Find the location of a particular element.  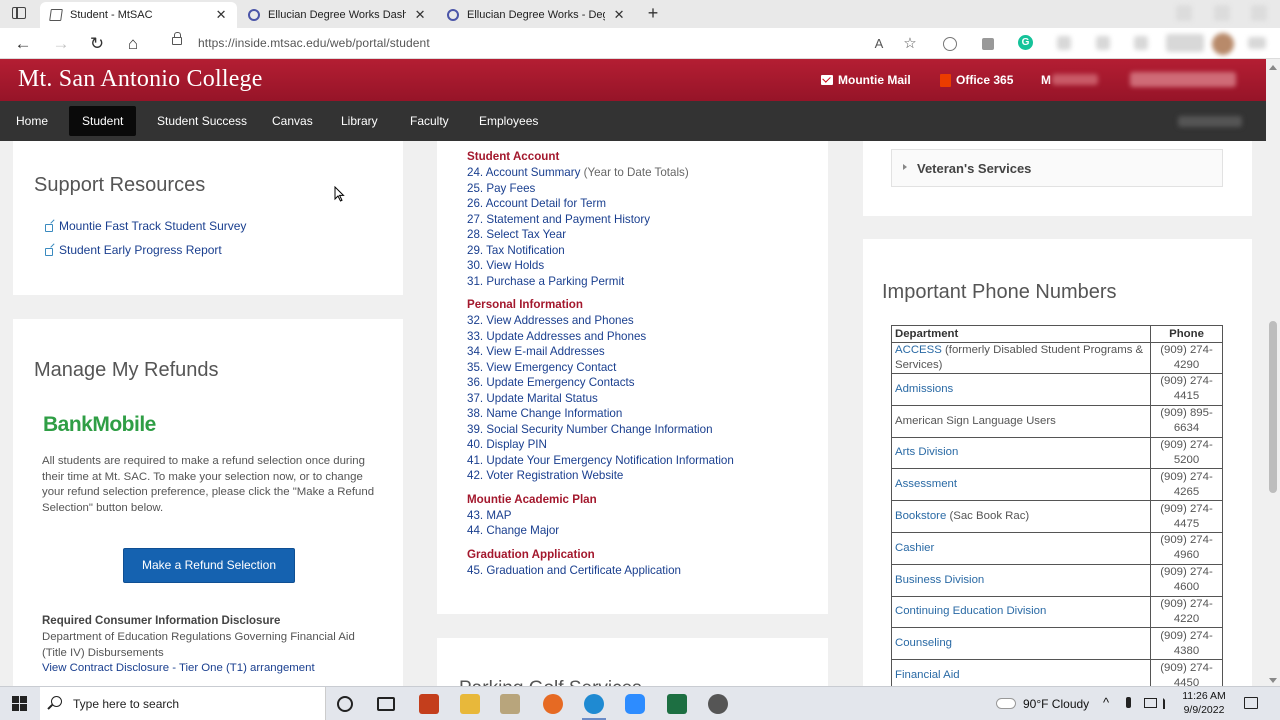

bankmobile-logo: BankMobile is located at coordinates (99, 425).